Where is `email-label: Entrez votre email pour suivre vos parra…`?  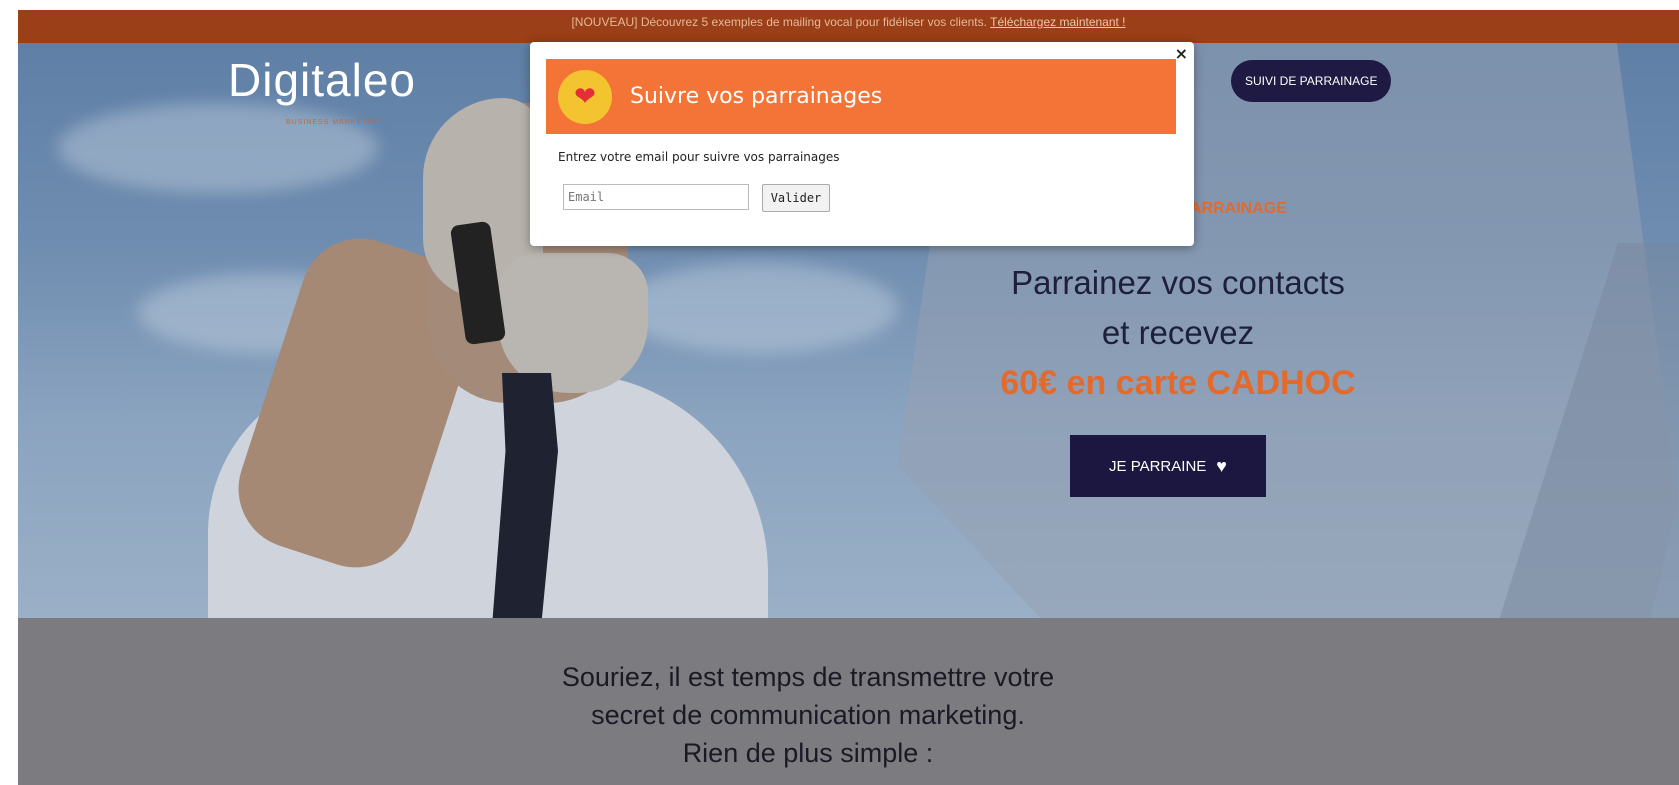 email-label: Entrez votre email pour suivre vos parra… is located at coordinates (699, 157).